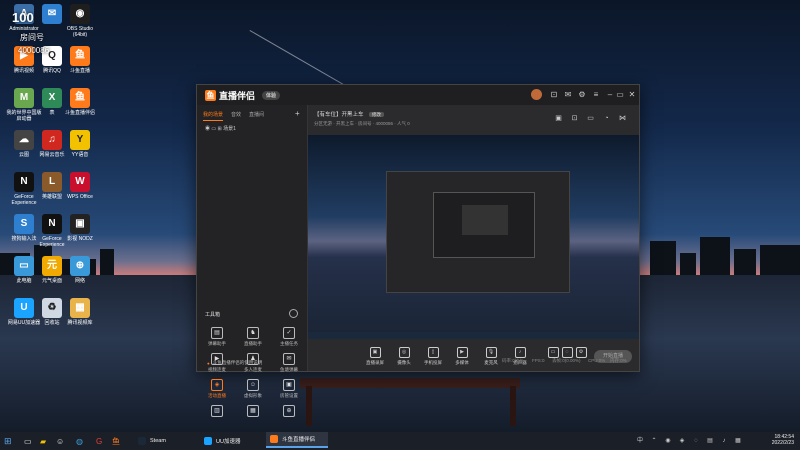  What do you see at coordinates (301, 60) in the screenshot?
I see `star-streak` at bounding box center [301, 60].